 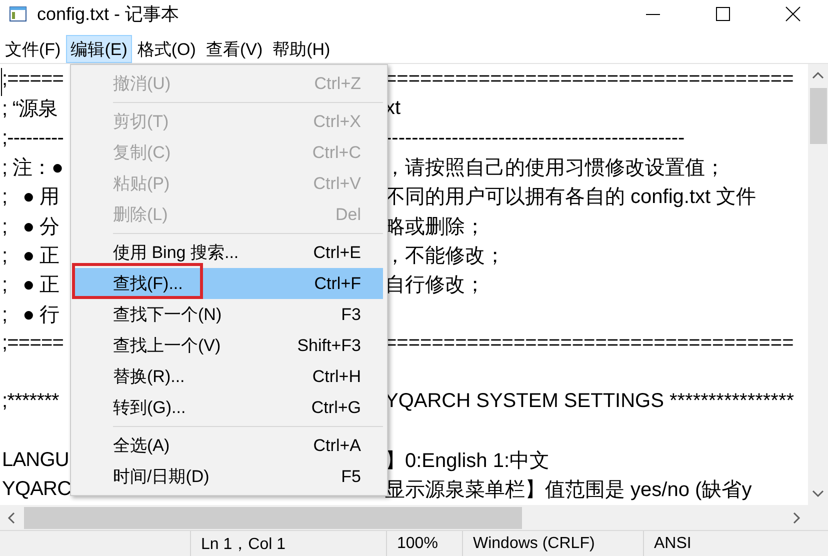 I want to click on text-line: 显示源泉菜单栏】值范围是 yes/no (缺省y, so click(x=568, y=491).